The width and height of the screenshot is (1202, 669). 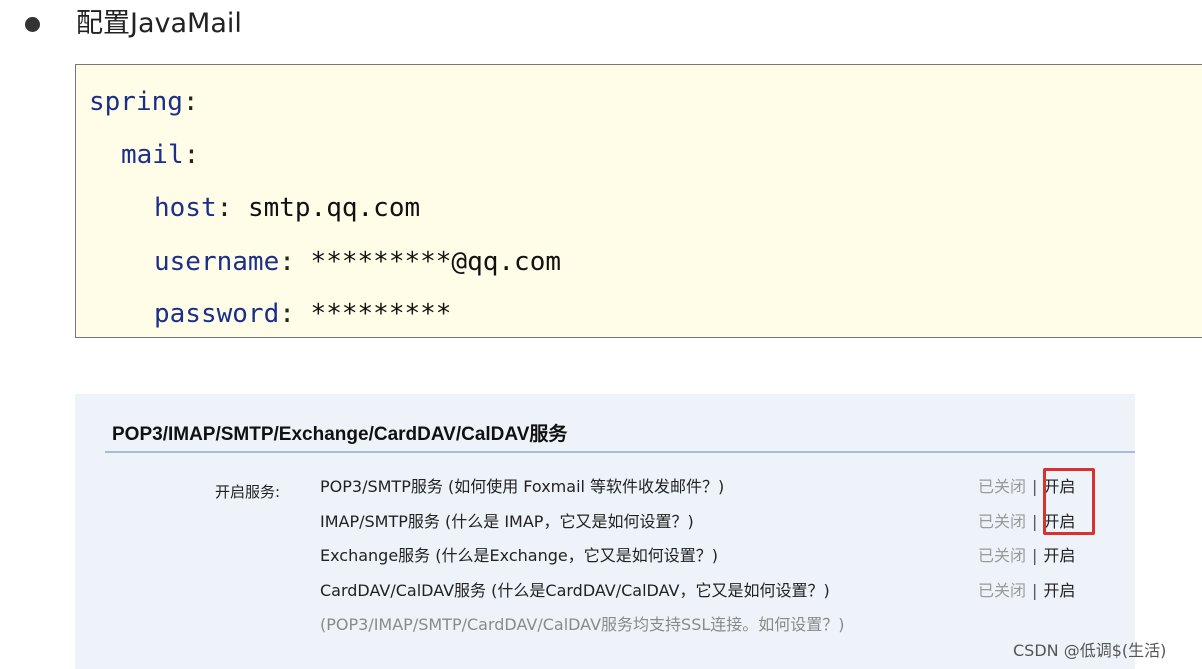 I want to click on code-key: username, so click(x=217, y=262).